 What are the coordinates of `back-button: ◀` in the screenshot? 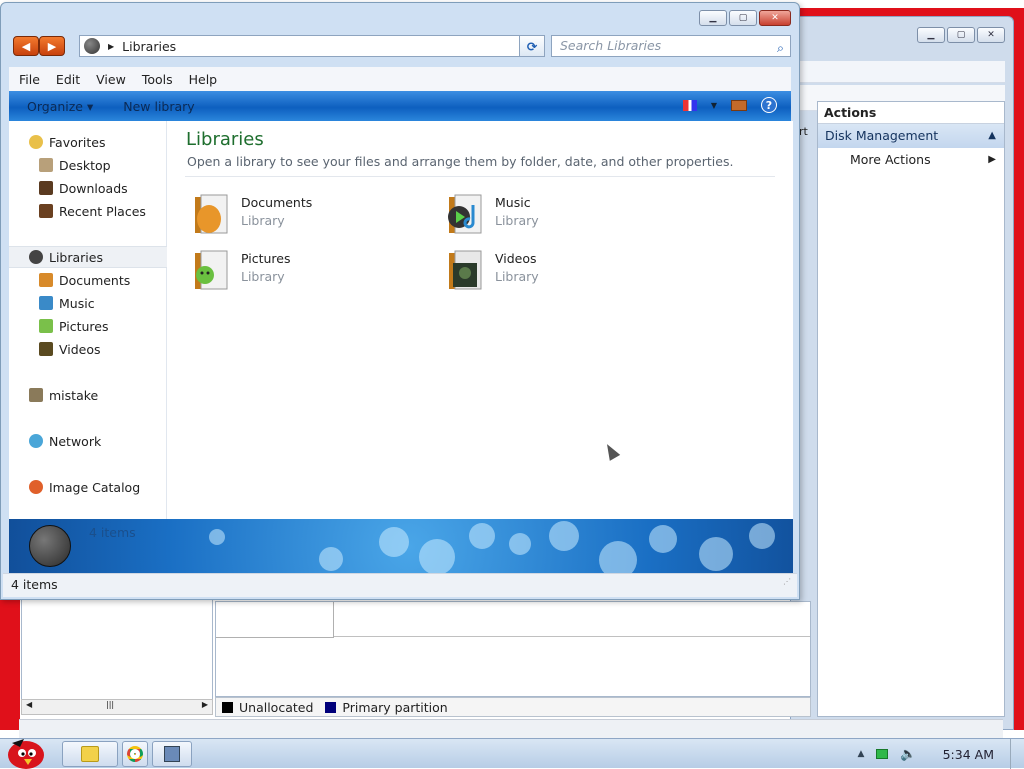 It's located at (26, 46).